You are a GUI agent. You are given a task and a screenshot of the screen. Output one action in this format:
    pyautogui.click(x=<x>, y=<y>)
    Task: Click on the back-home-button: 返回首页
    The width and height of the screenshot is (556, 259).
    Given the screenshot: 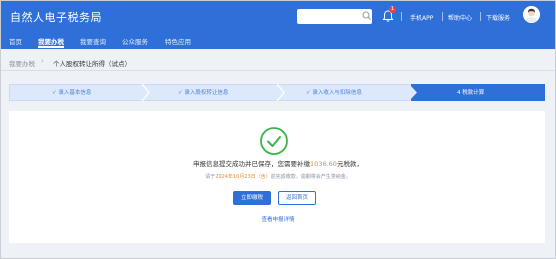 What is the action you would take?
    pyautogui.click(x=297, y=198)
    